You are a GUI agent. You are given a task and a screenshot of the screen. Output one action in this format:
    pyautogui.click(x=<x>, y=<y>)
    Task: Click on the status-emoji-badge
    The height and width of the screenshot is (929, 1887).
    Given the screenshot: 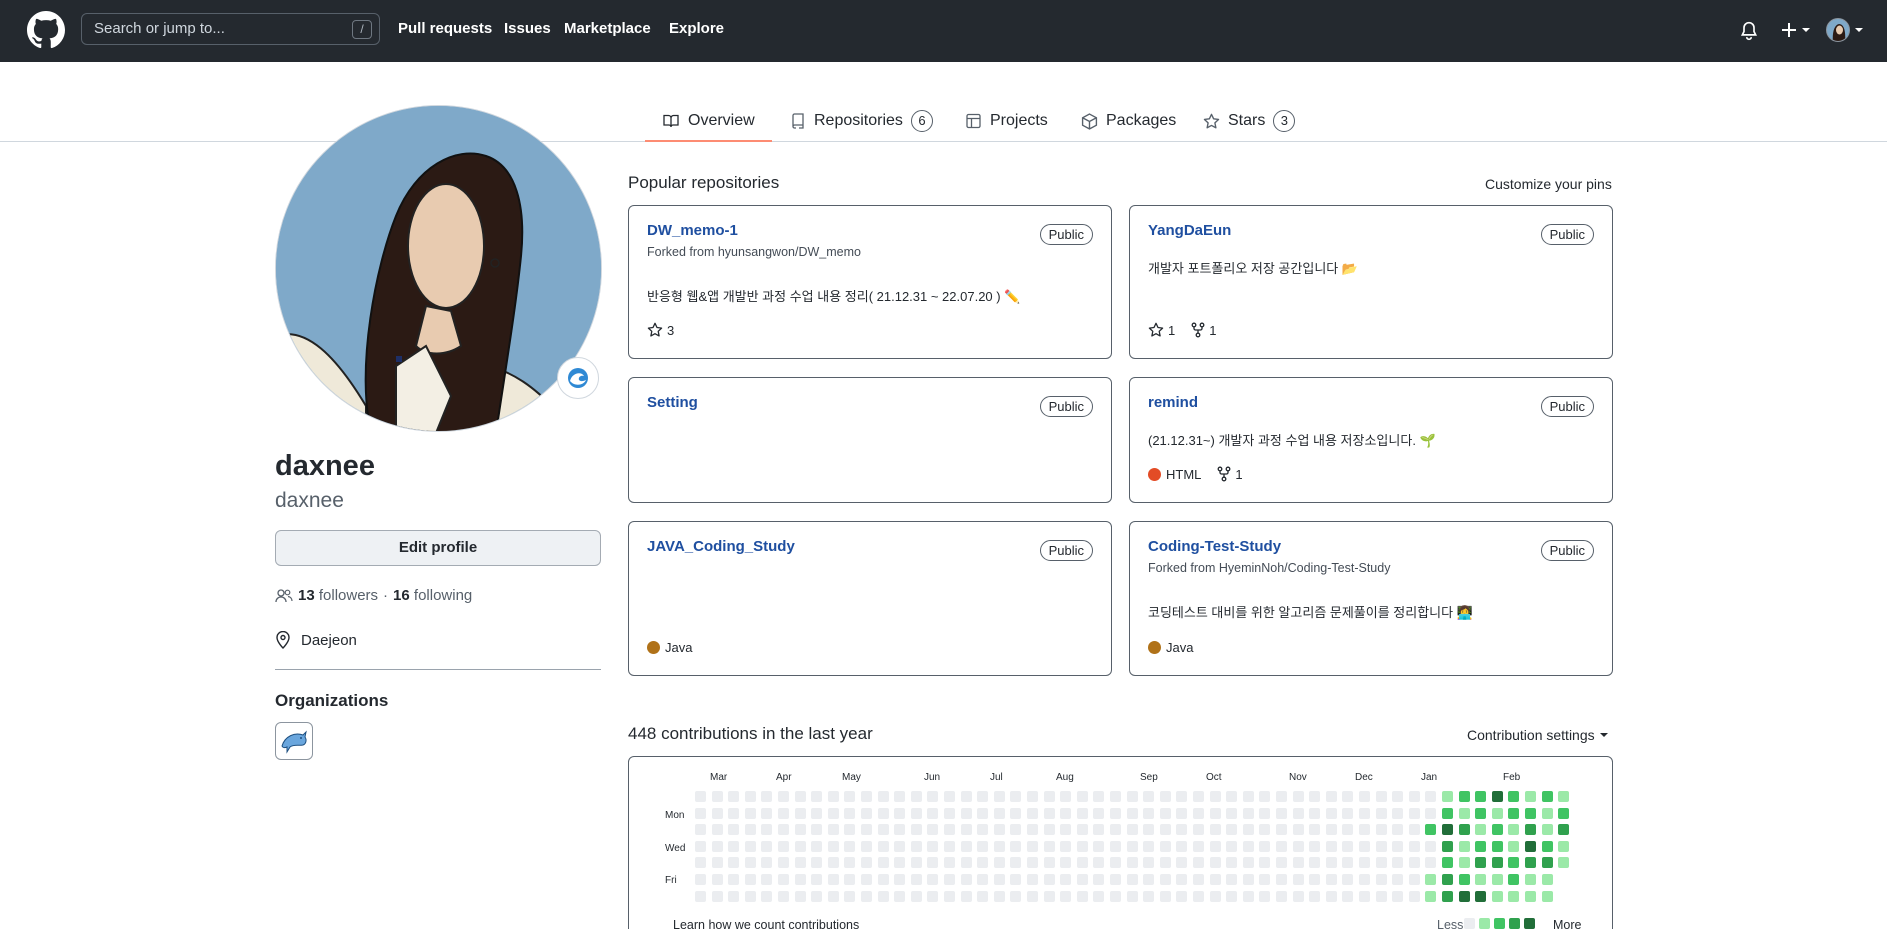 What is the action you would take?
    pyautogui.click(x=578, y=378)
    